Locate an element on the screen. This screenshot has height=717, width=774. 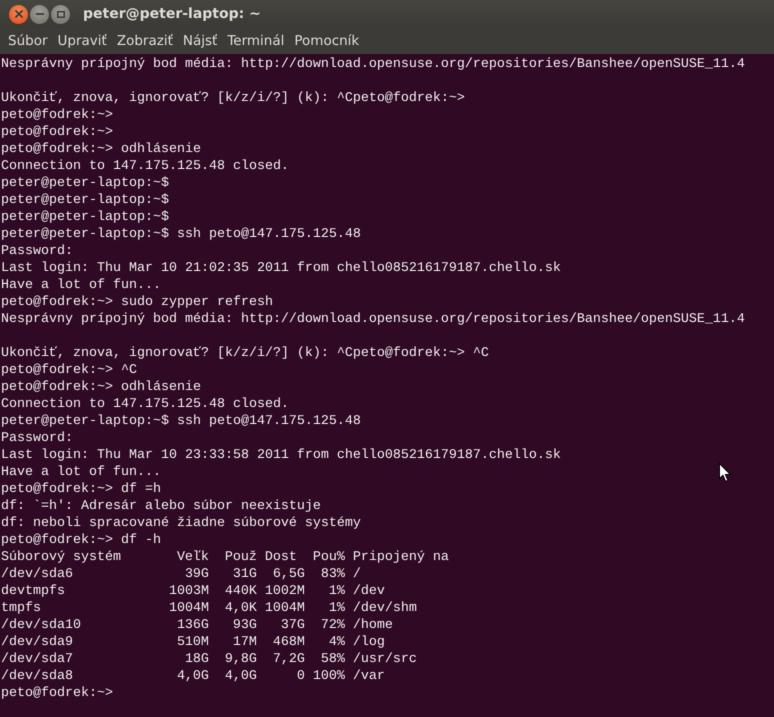
table-cell-text: 4,0K is located at coordinates (240, 608).